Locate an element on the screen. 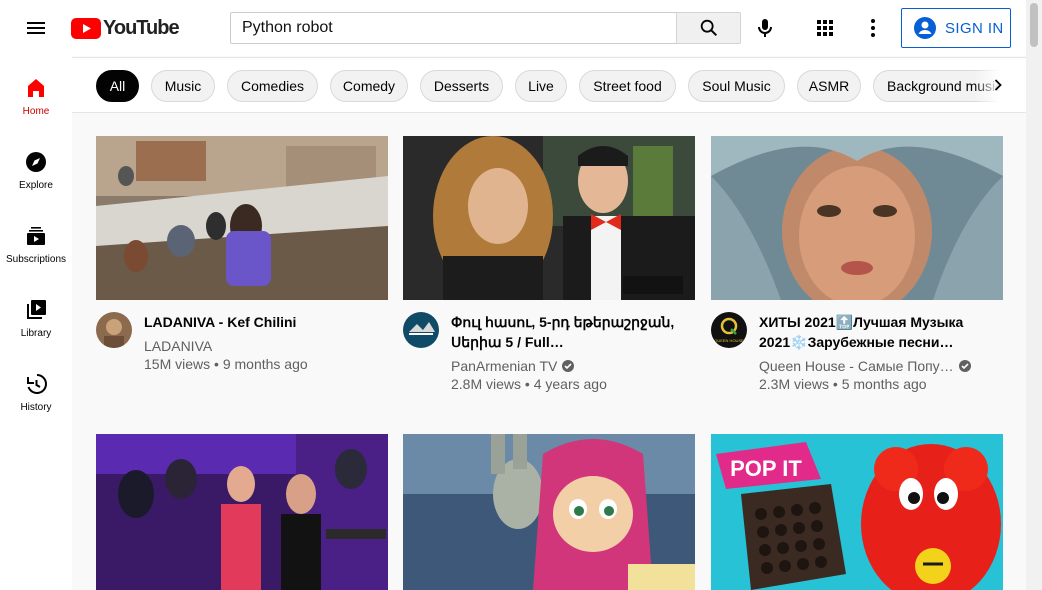  subscriptions-icon is located at coordinates (36, 236).